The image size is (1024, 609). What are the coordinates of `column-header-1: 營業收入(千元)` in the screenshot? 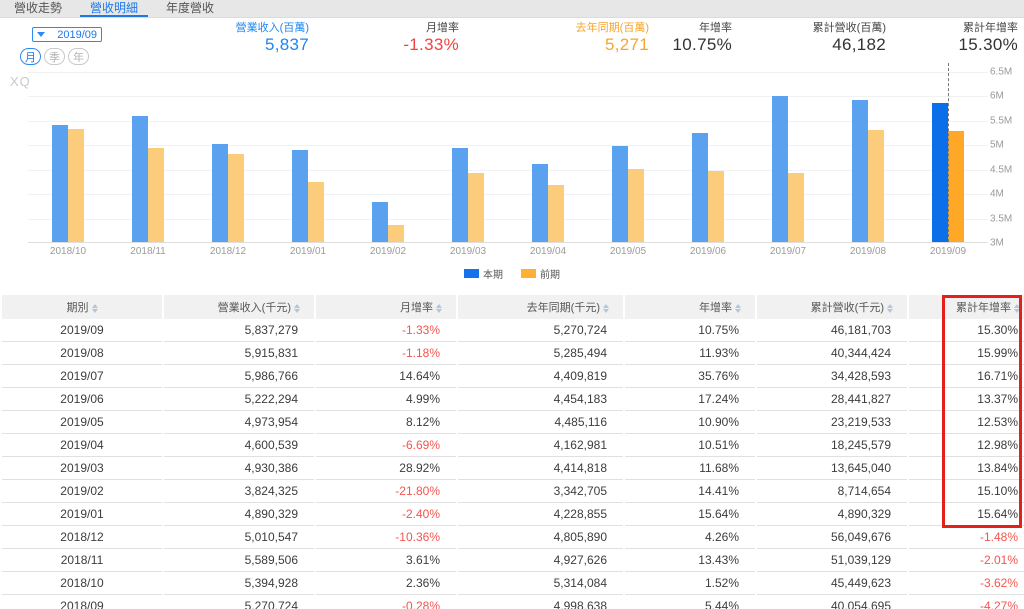 It's located at (239, 307).